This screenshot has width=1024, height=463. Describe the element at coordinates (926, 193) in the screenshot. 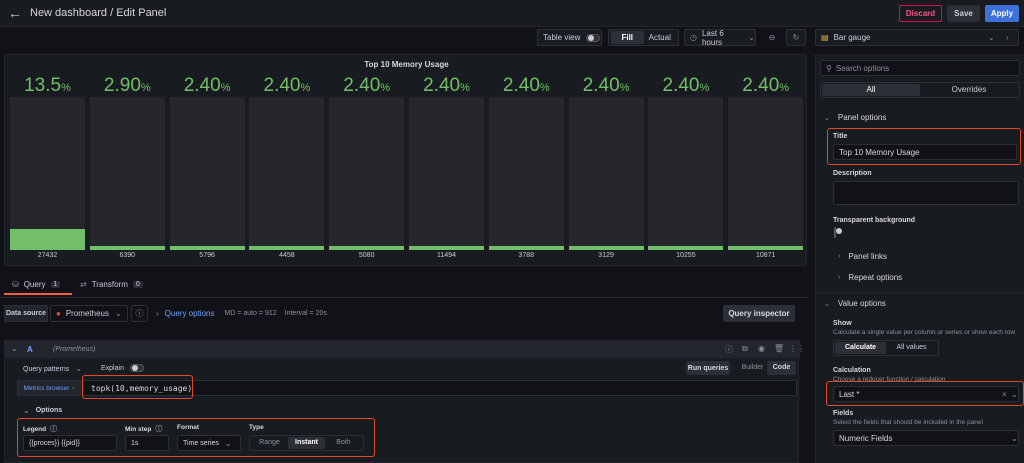

I see `description-input` at that location.